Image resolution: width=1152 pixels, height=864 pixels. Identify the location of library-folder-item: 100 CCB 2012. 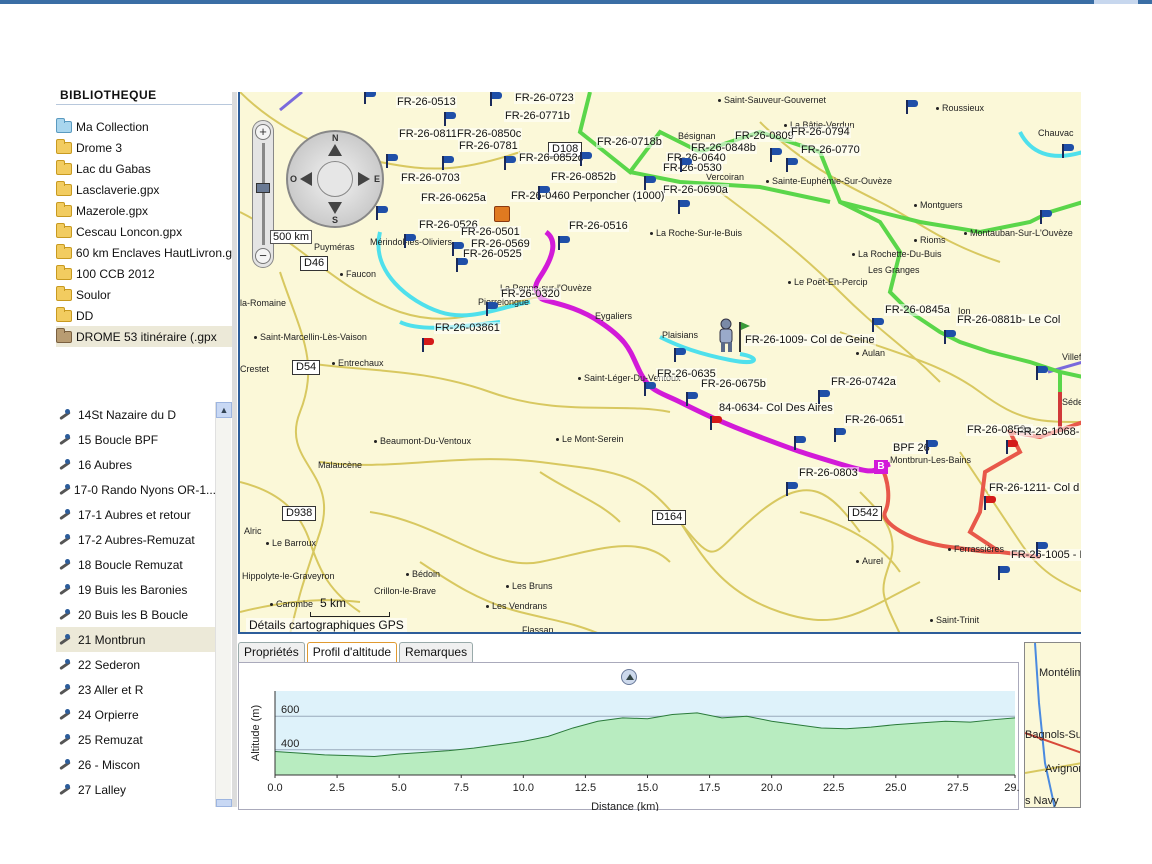
(144, 273).